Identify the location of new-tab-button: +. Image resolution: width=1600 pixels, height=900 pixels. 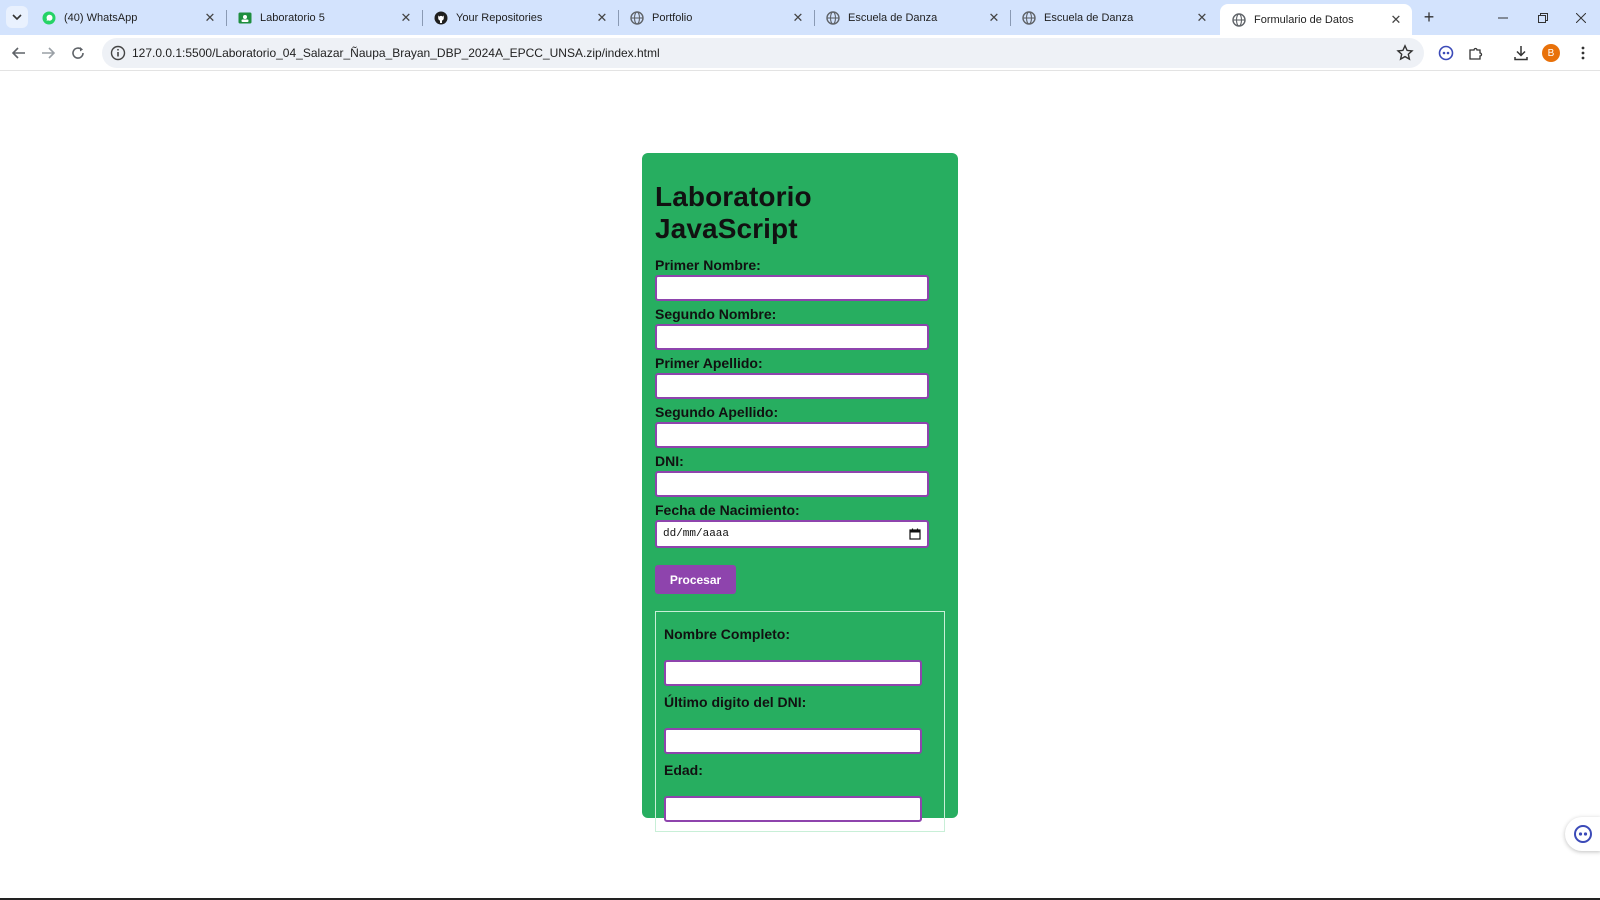
(1429, 17).